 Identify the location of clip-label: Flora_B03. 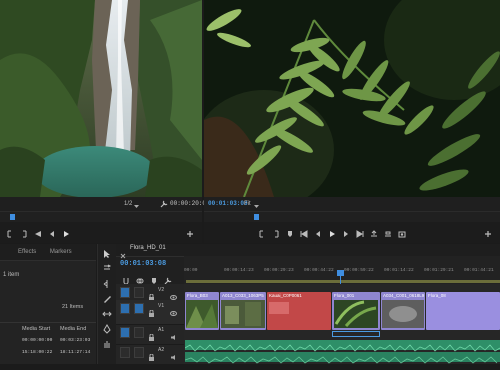
(197, 295).